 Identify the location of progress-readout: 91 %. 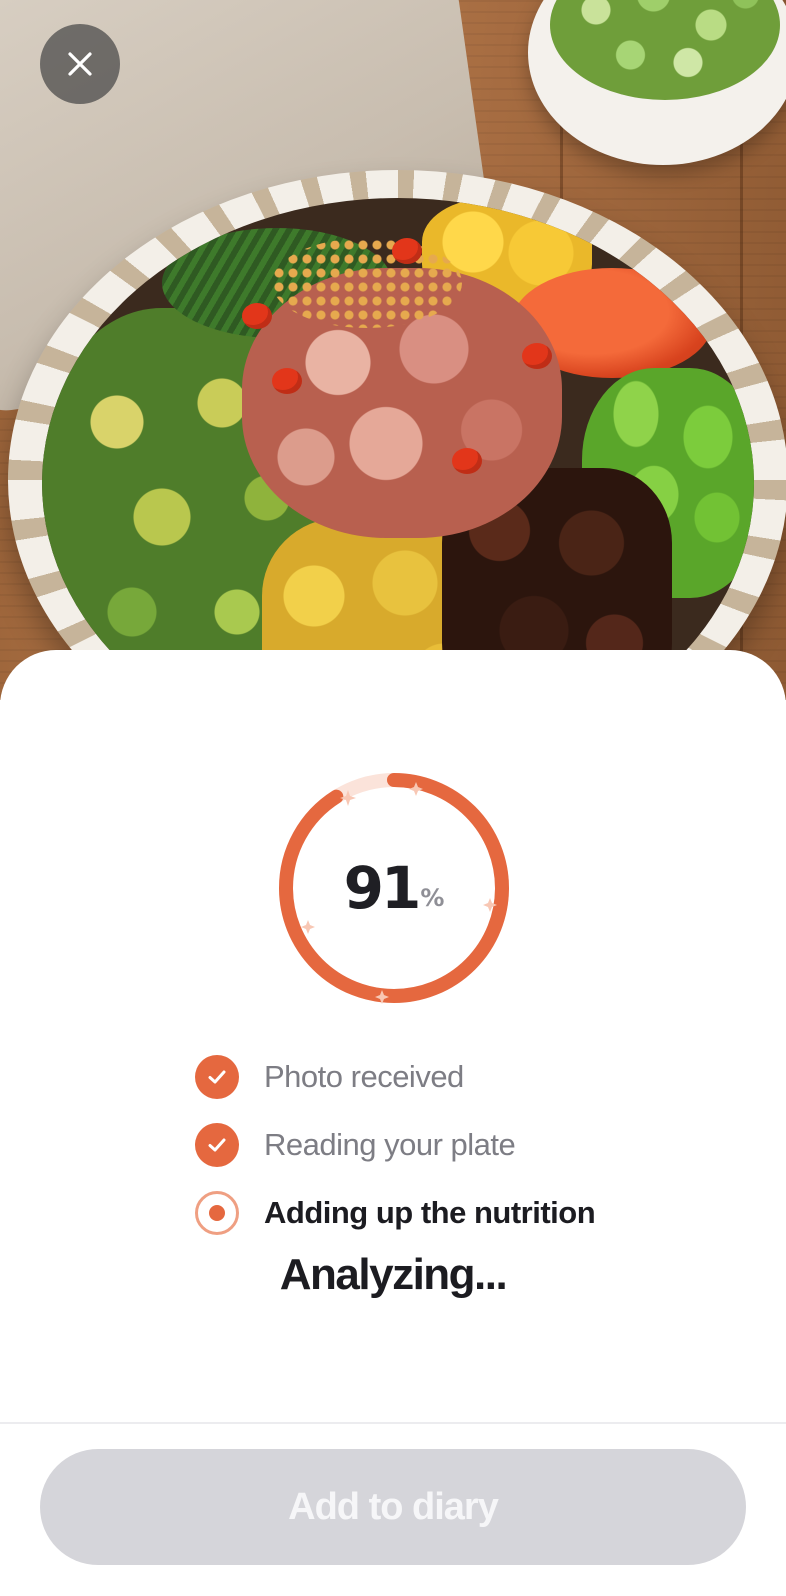
(394, 888).